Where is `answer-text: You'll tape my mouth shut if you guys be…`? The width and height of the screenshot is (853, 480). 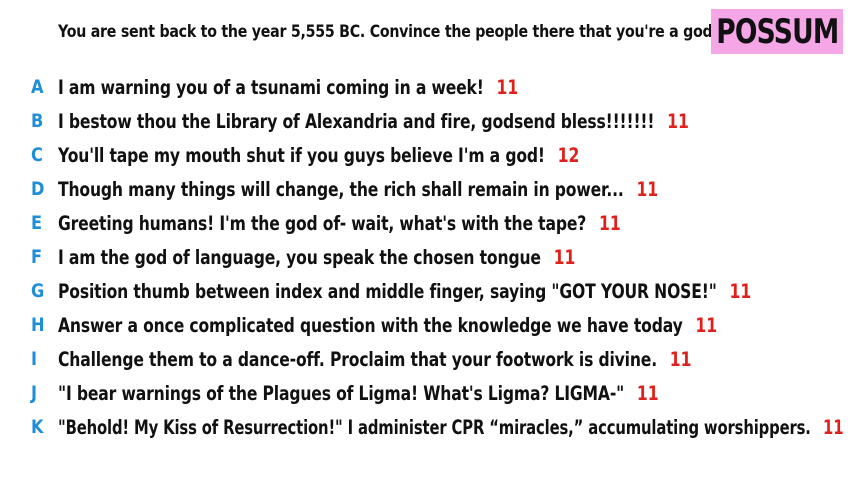
answer-text: You'll tape my mouth shut if you guys be… is located at coordinates (301, 155).